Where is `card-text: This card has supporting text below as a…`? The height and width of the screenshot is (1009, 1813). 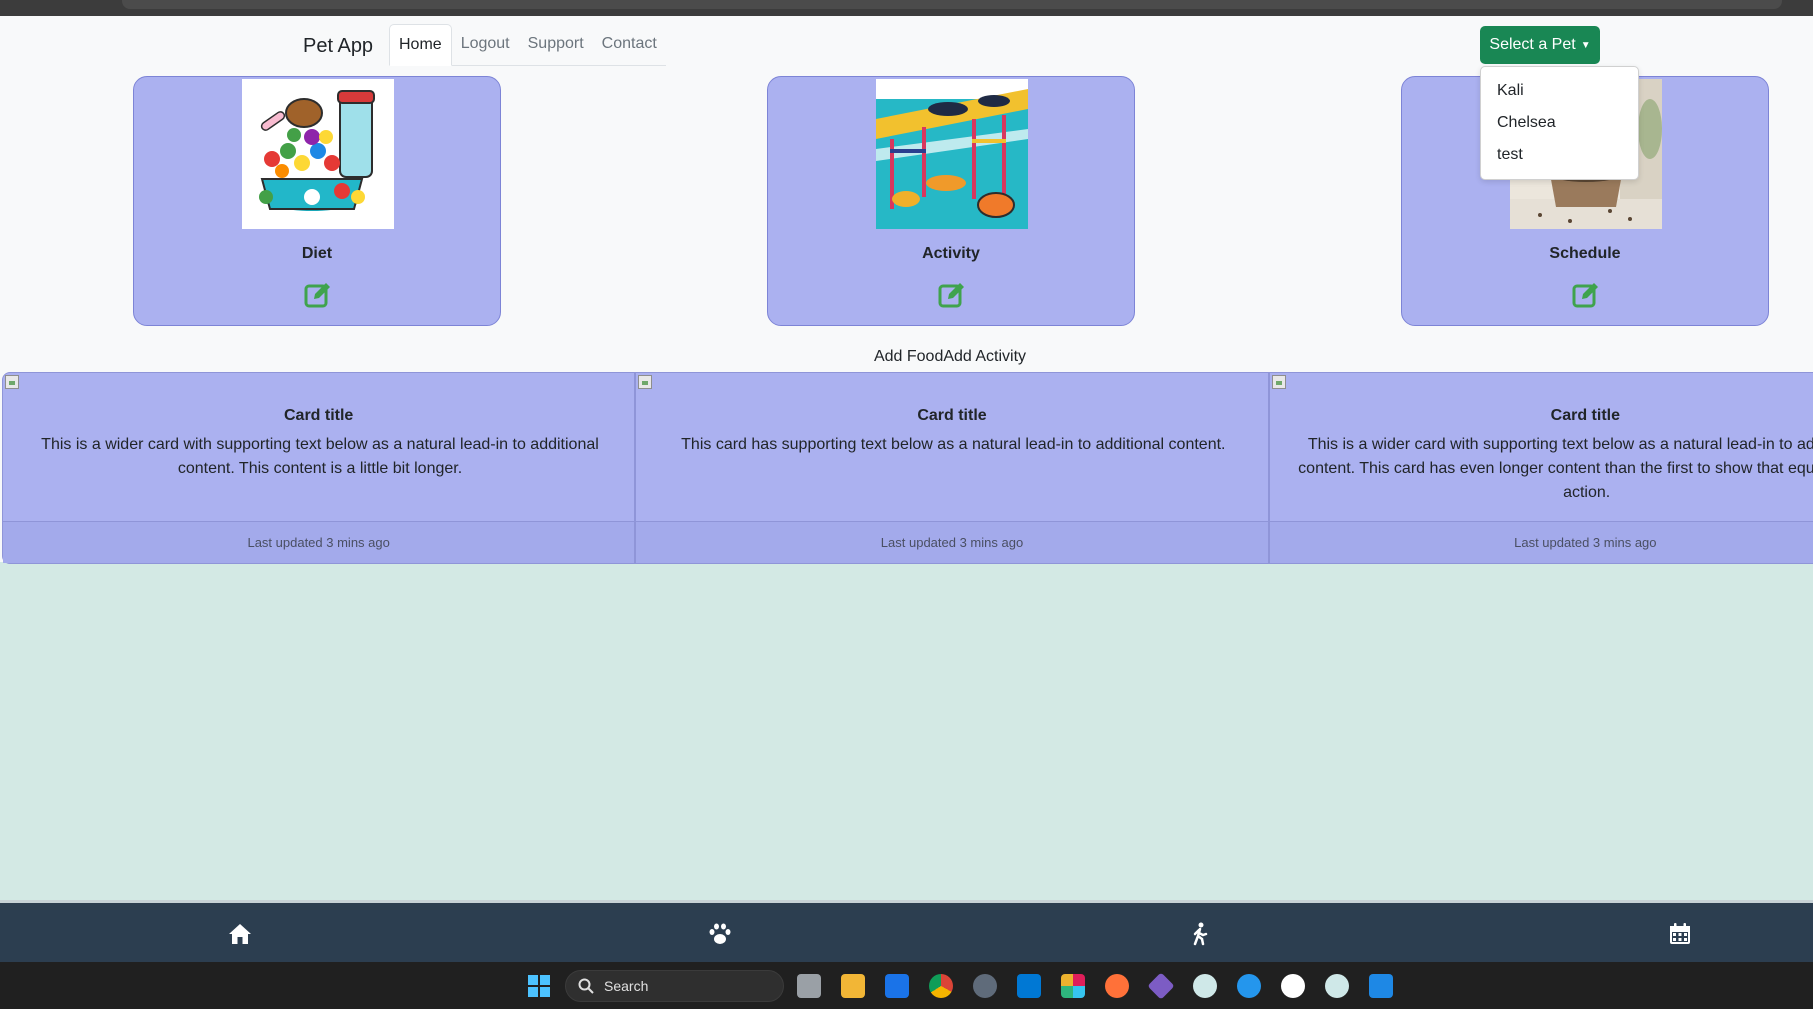
card-text: This card has supporting text below as a… is located at coordinates (953, 444).